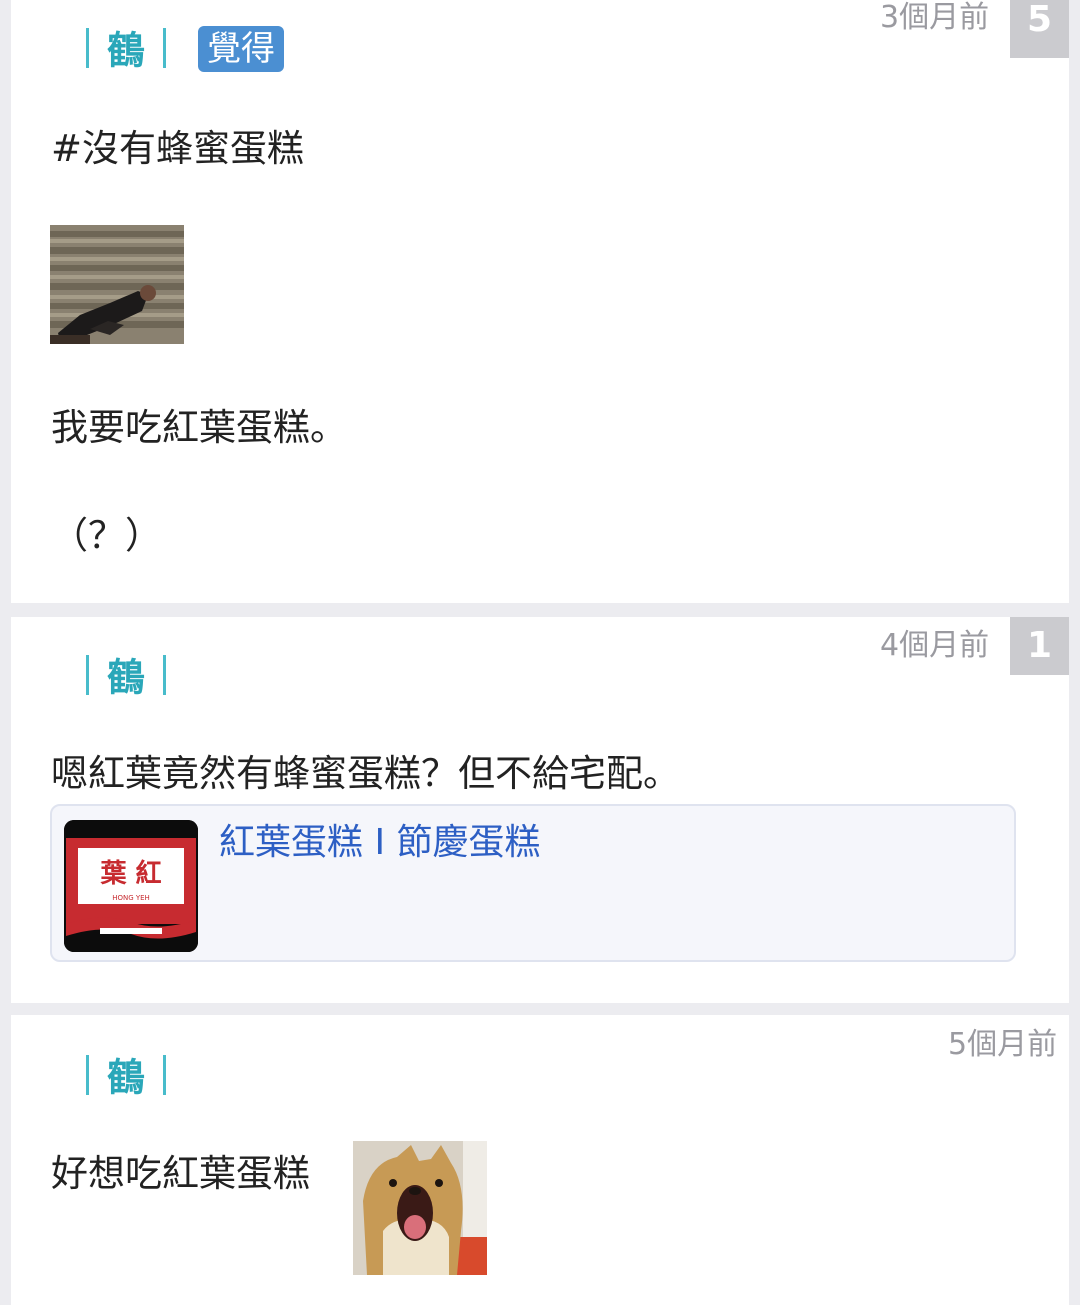 This screenshot has width=1080, height=1305. What do you see at coordinates (935, 645) in the screenshot?
I see `comment-timestamp: 4個月前` at bounding box center [935, 645].